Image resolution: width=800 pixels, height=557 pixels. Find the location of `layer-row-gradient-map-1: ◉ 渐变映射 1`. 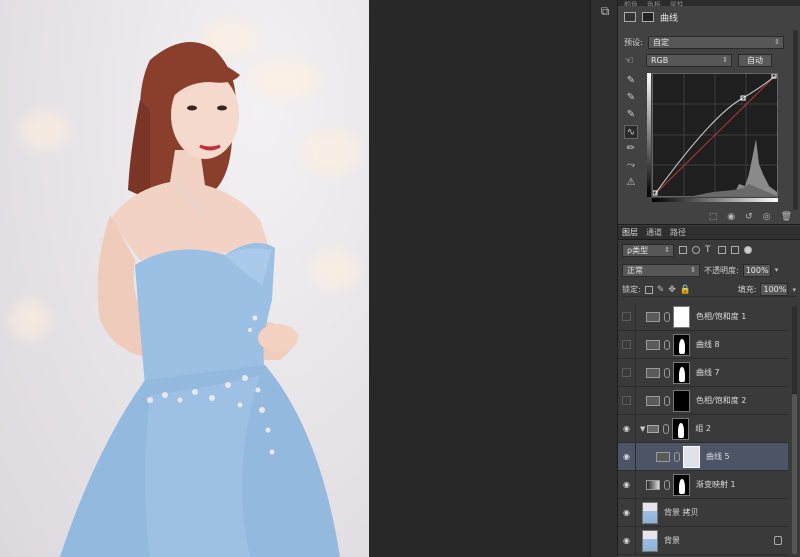

layer-row-gradient-map-1: ◉ 渐变映射 1 is located at coordinates (703, 484).